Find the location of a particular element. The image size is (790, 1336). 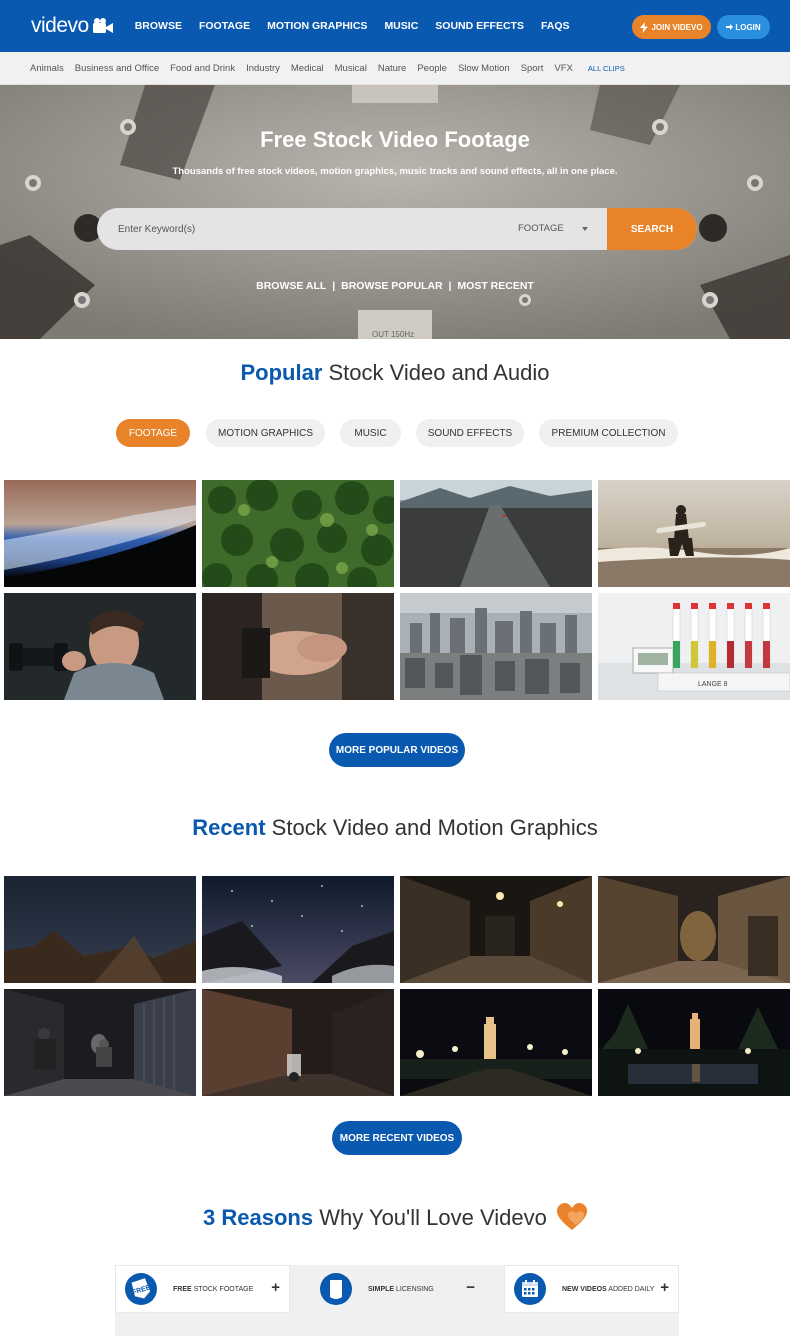

reason-label: FREE STOCK FOOTAGE is located at coordinates (213, 1289).